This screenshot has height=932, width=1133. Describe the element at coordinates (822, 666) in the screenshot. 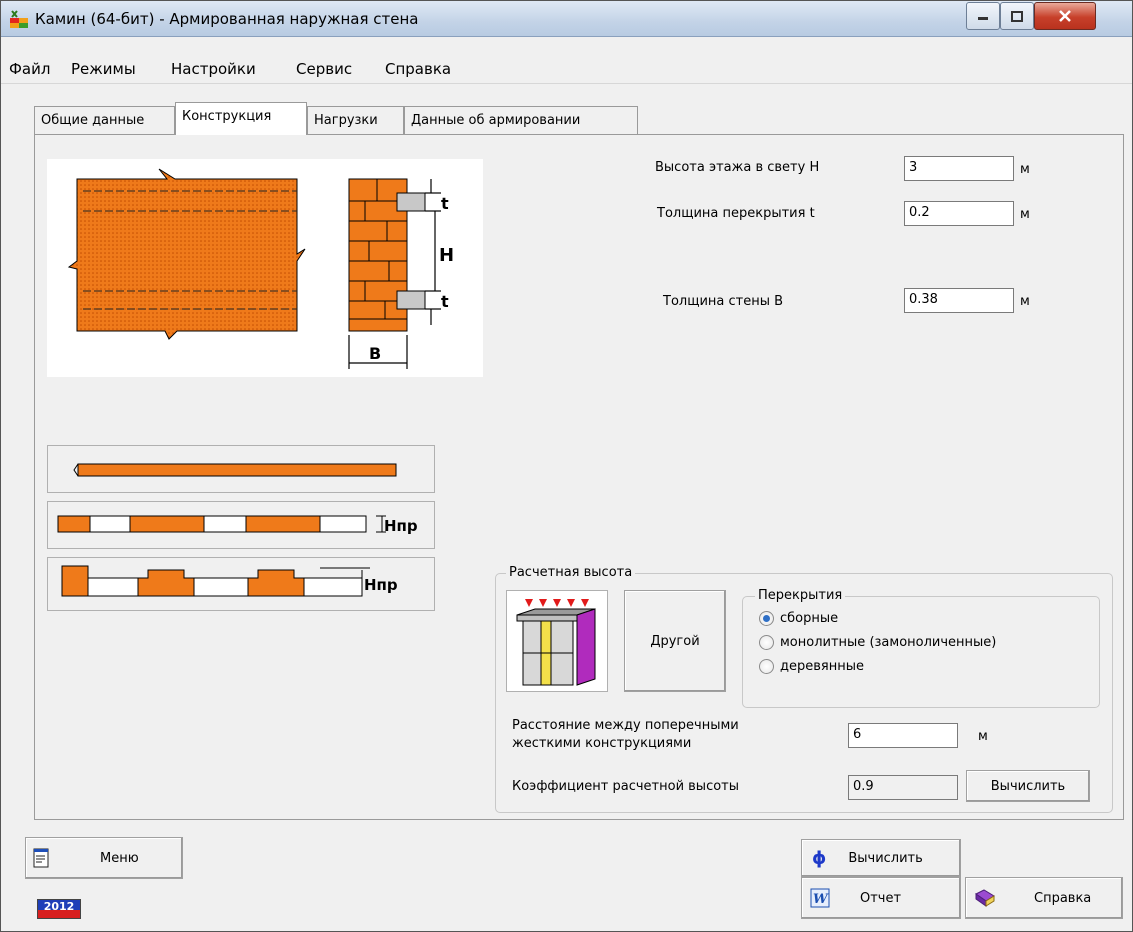

I see `radio-wooden-label: деревянные` at that location.